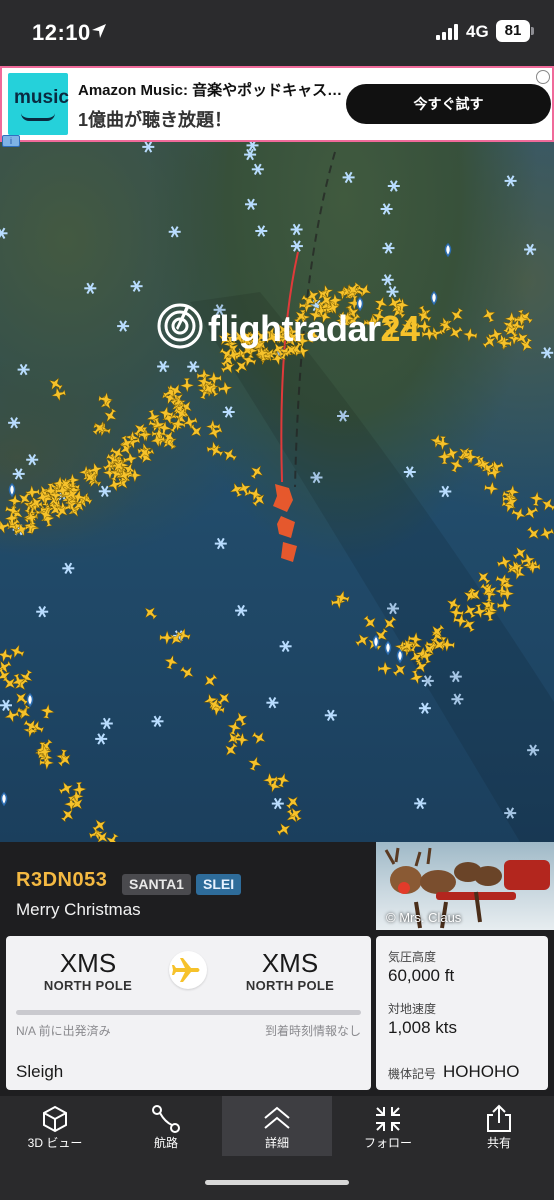 This screenshot has width=554, height=1200. What do you see at coordinates (477, 31) in the screenshot?
I see `network-type: 4G` at bounding box center [477, 31].